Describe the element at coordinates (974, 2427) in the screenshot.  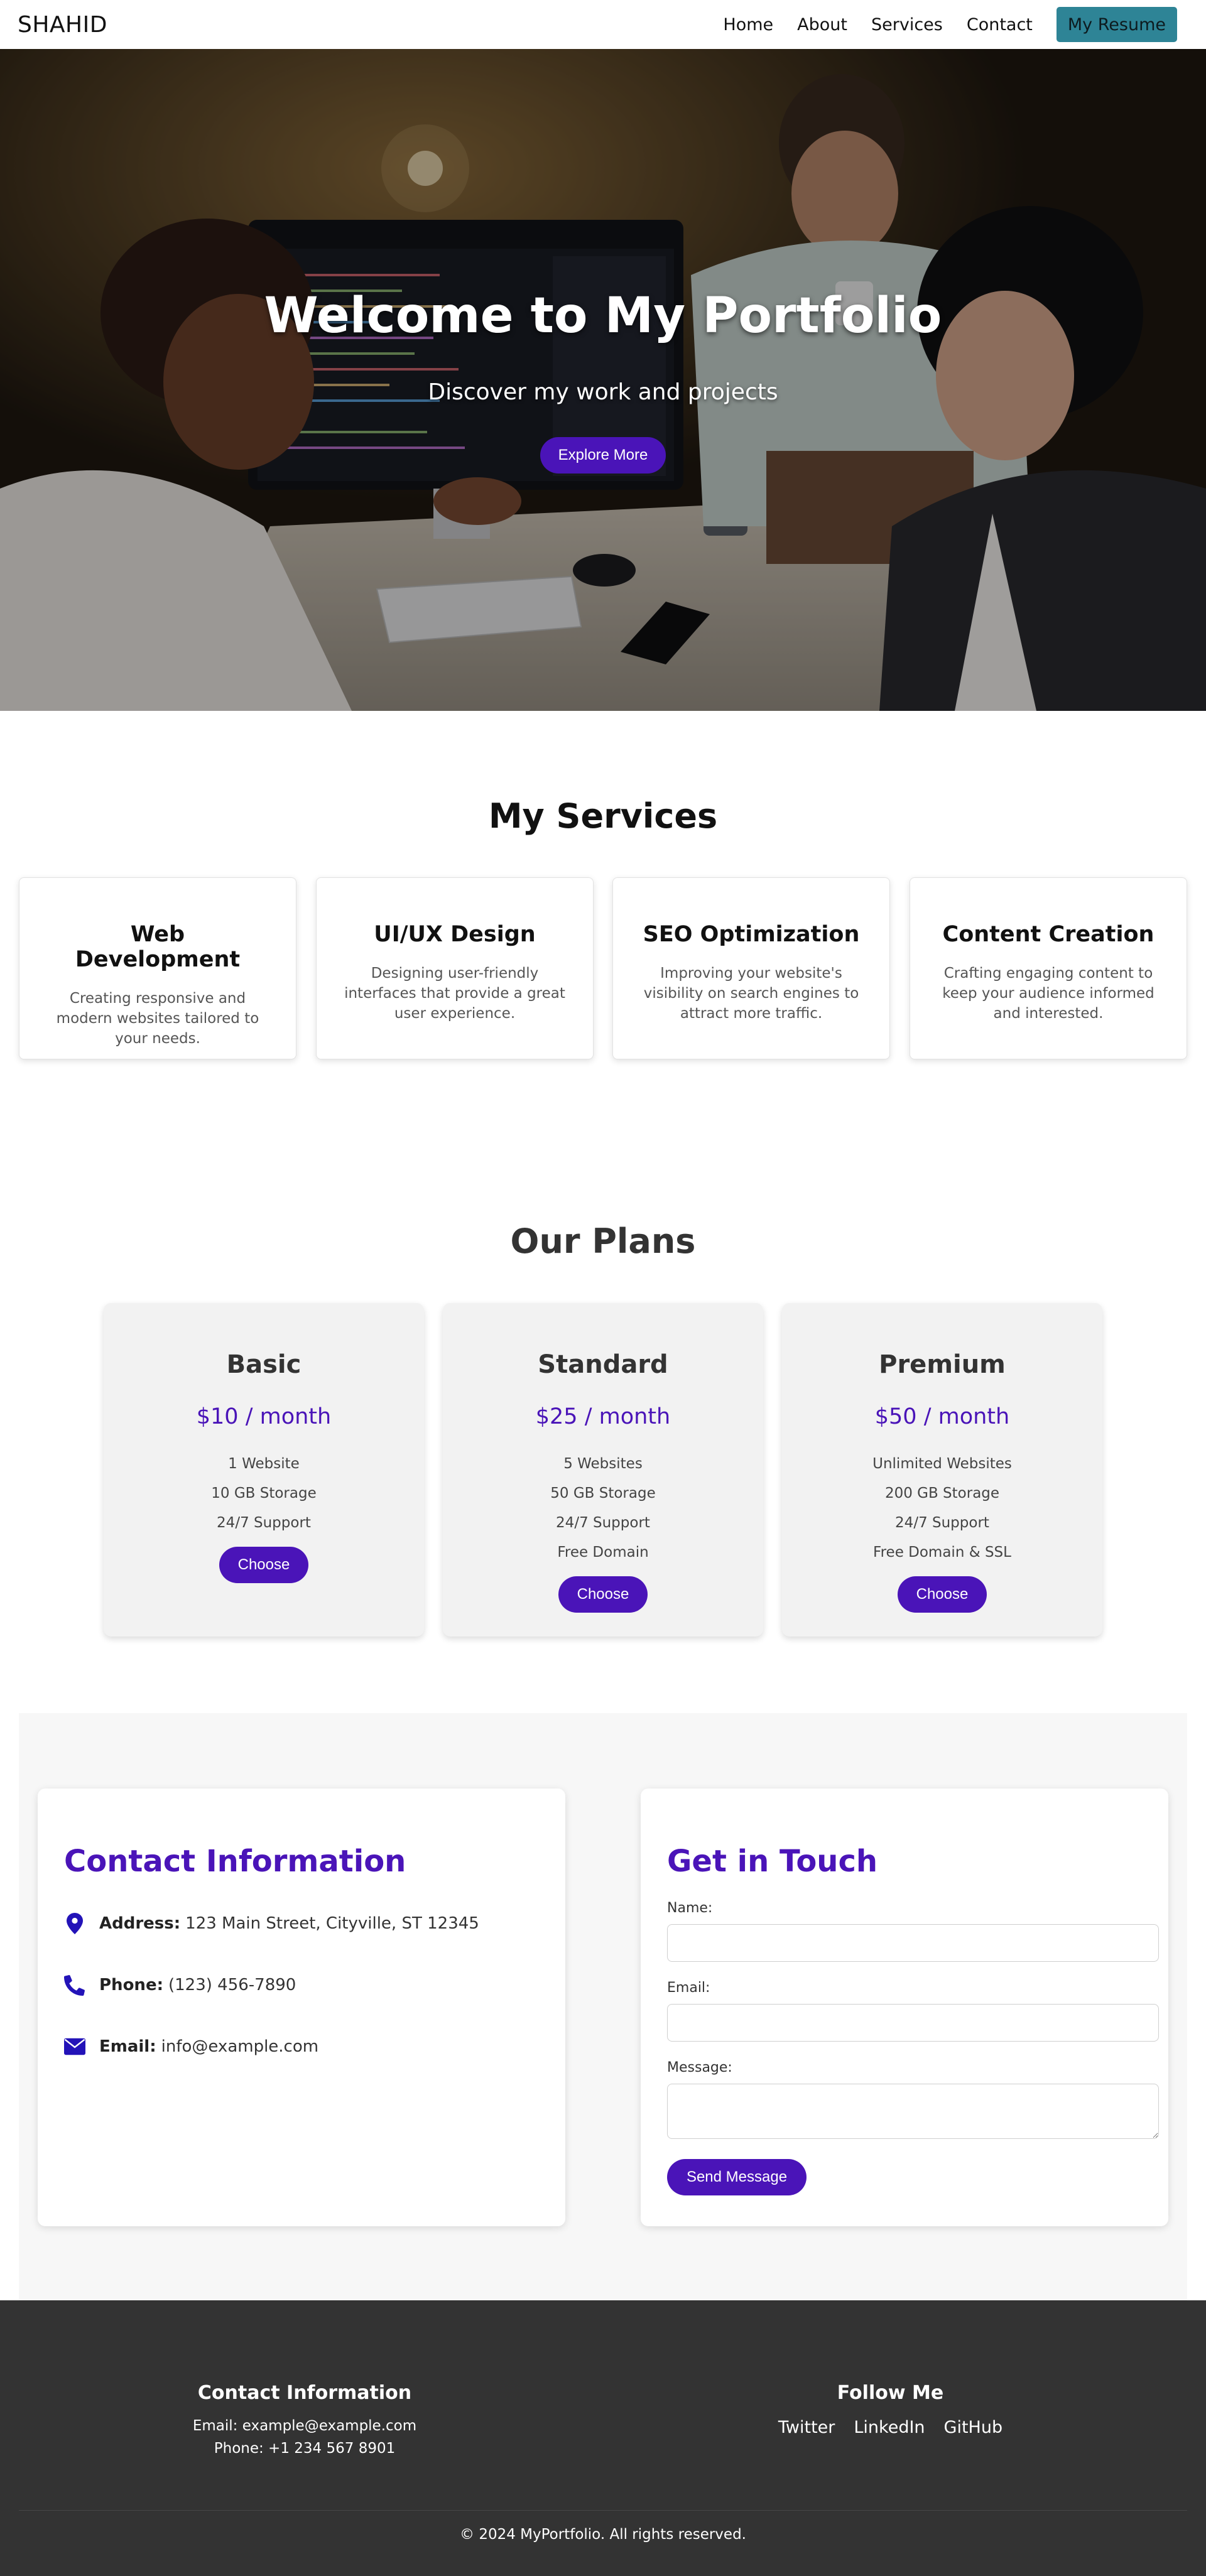
I see `github-link: GitHub` at that location.